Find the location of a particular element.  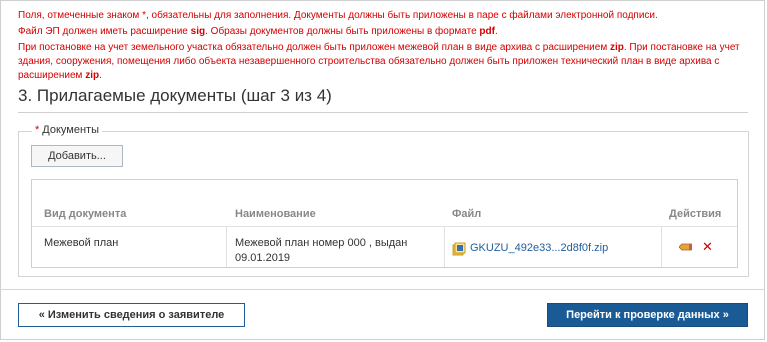

delete-x-icon: ✕ is located at coordinates (707, 246).